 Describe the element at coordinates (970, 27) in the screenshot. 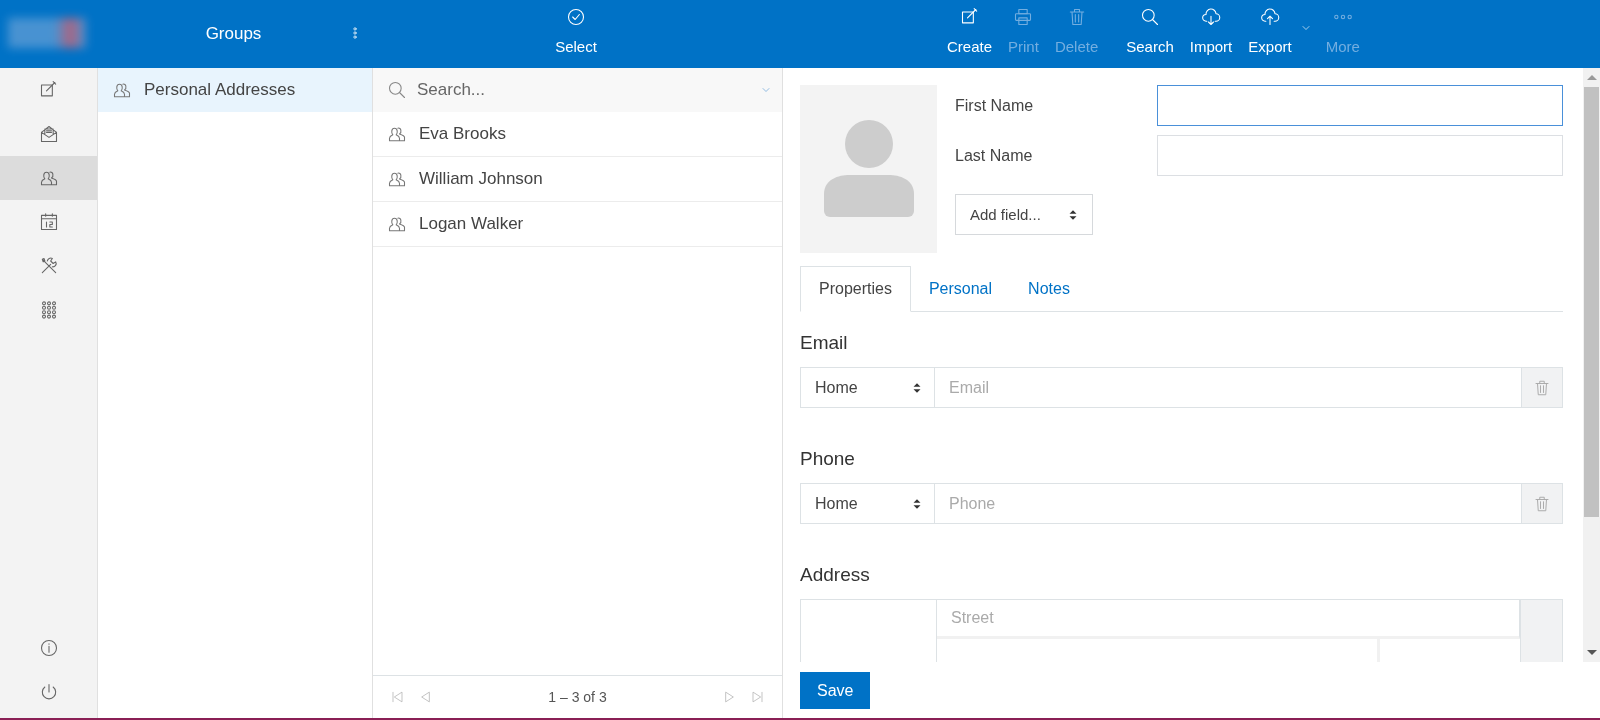

I see `toolbar-button: Create` at that location.